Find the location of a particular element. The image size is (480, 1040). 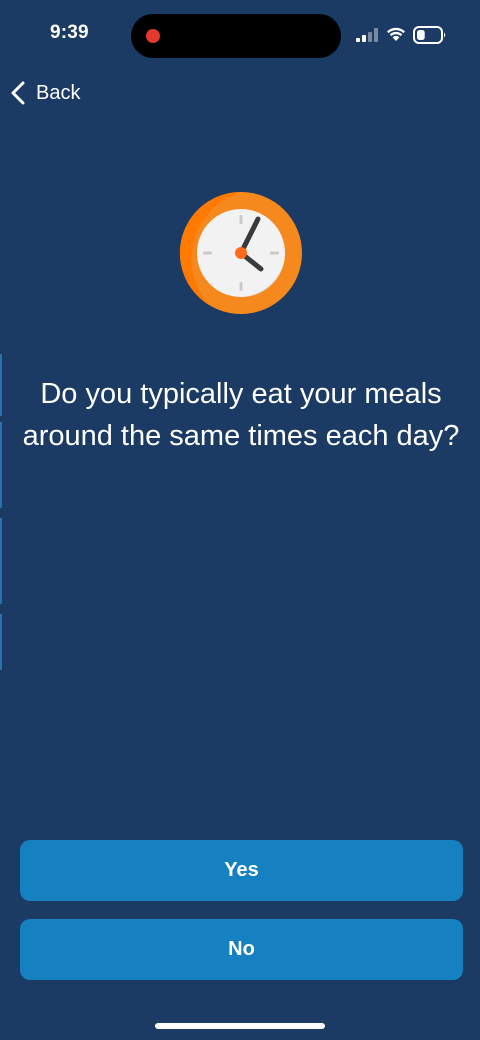

edge-indicator is located at coordinates (2, 460).